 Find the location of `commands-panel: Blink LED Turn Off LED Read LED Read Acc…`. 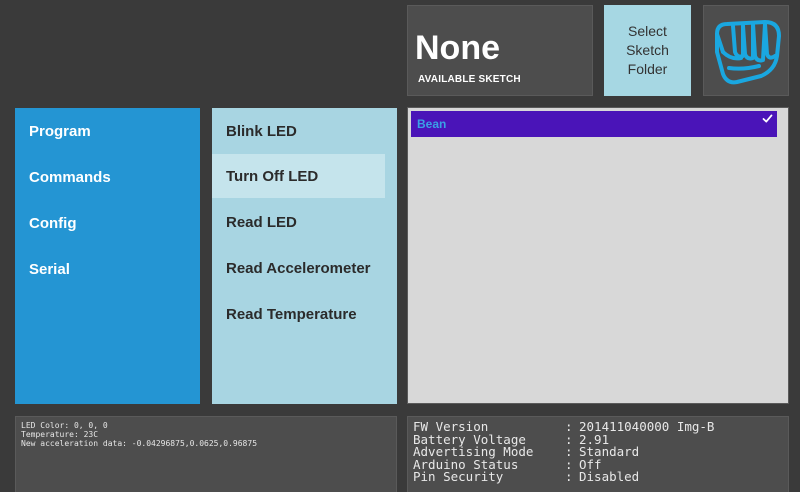

commands-panel: Blink LED Turn Off LED Read LED Read Acc… is located at coordinates (304, 256).